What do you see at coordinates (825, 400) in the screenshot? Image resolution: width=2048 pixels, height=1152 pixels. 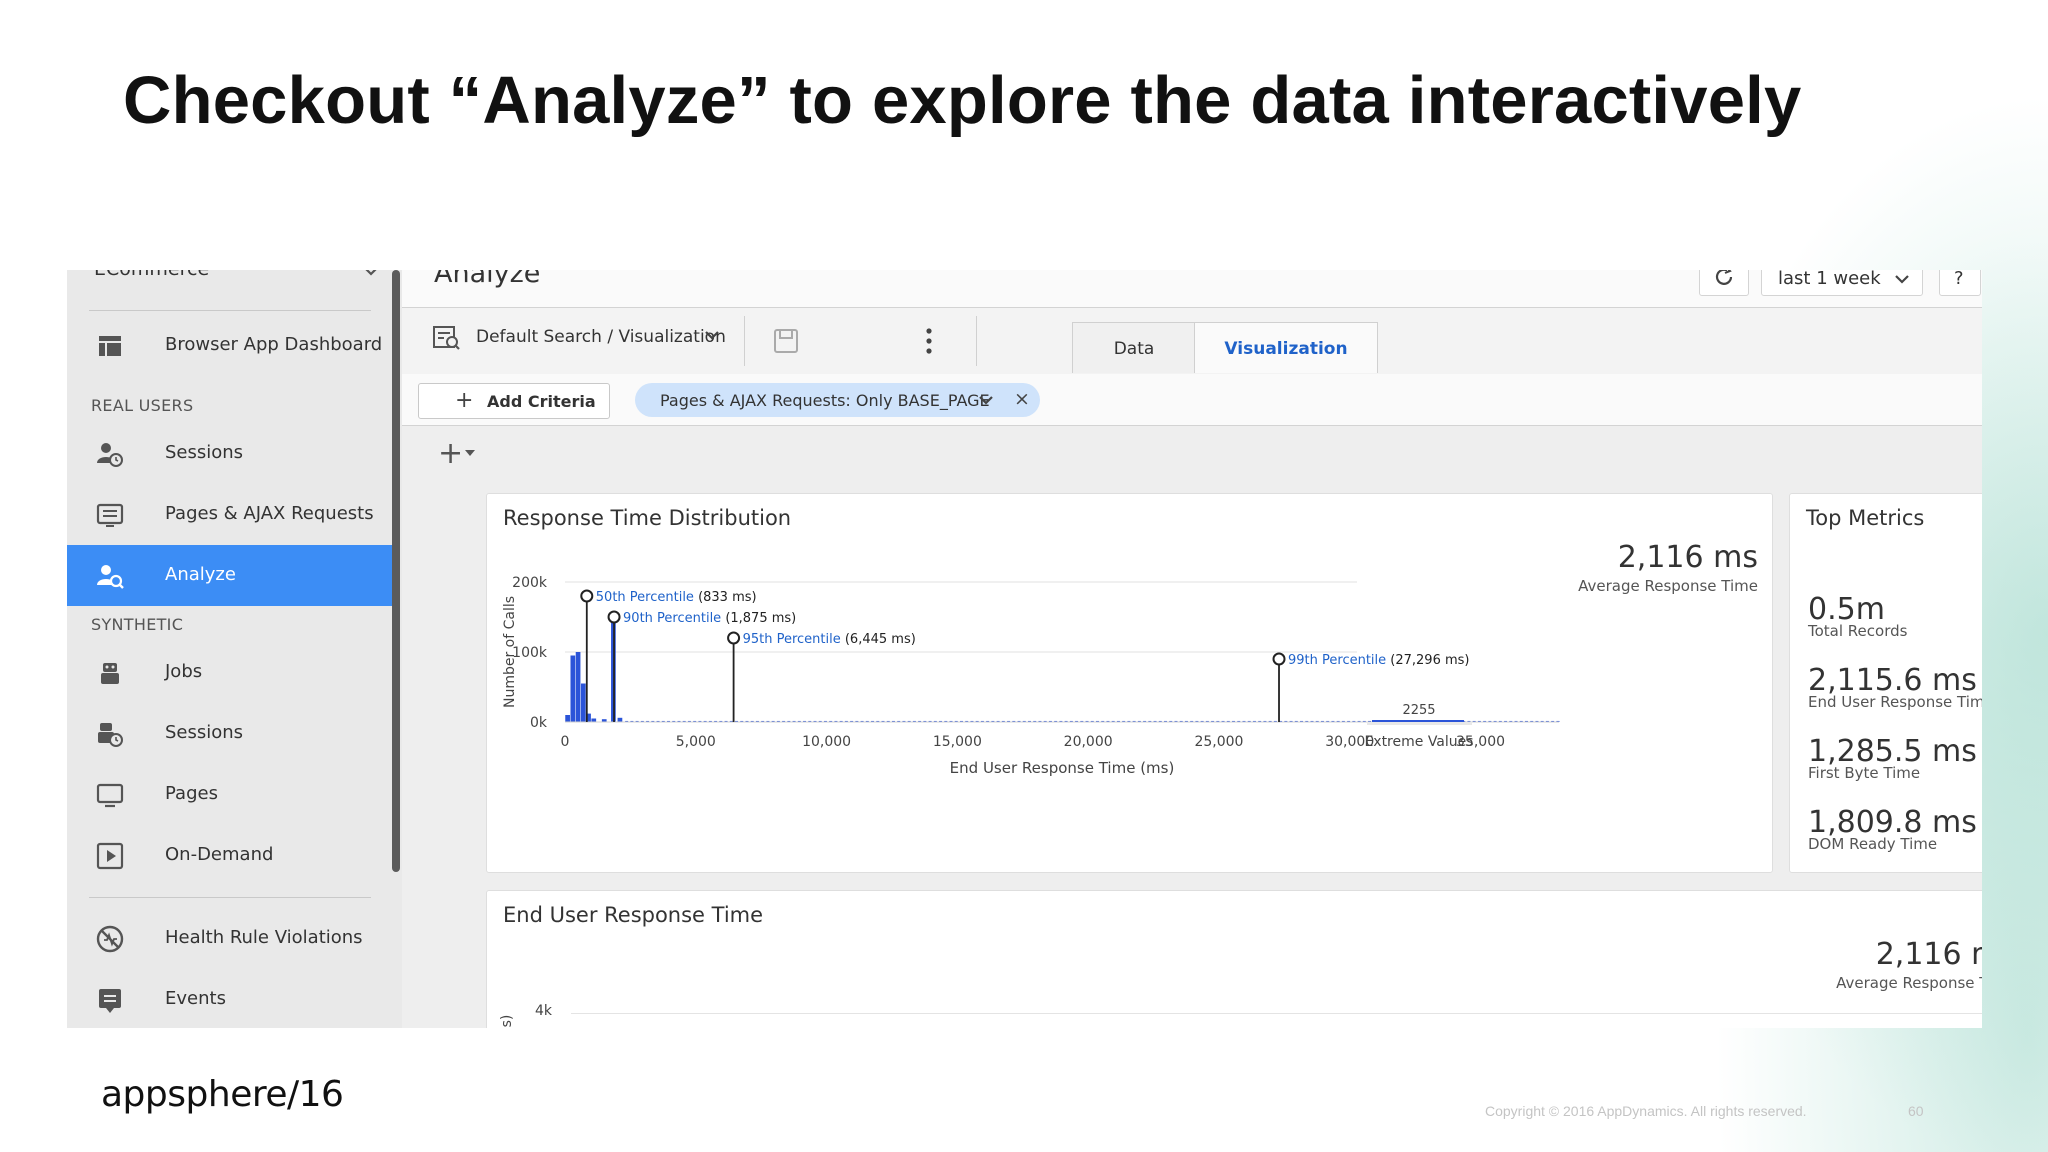 I see `filter-pill-label: Pages & AJAX Requests: Only BASE_PAGE` at bounding box center [825, 400].